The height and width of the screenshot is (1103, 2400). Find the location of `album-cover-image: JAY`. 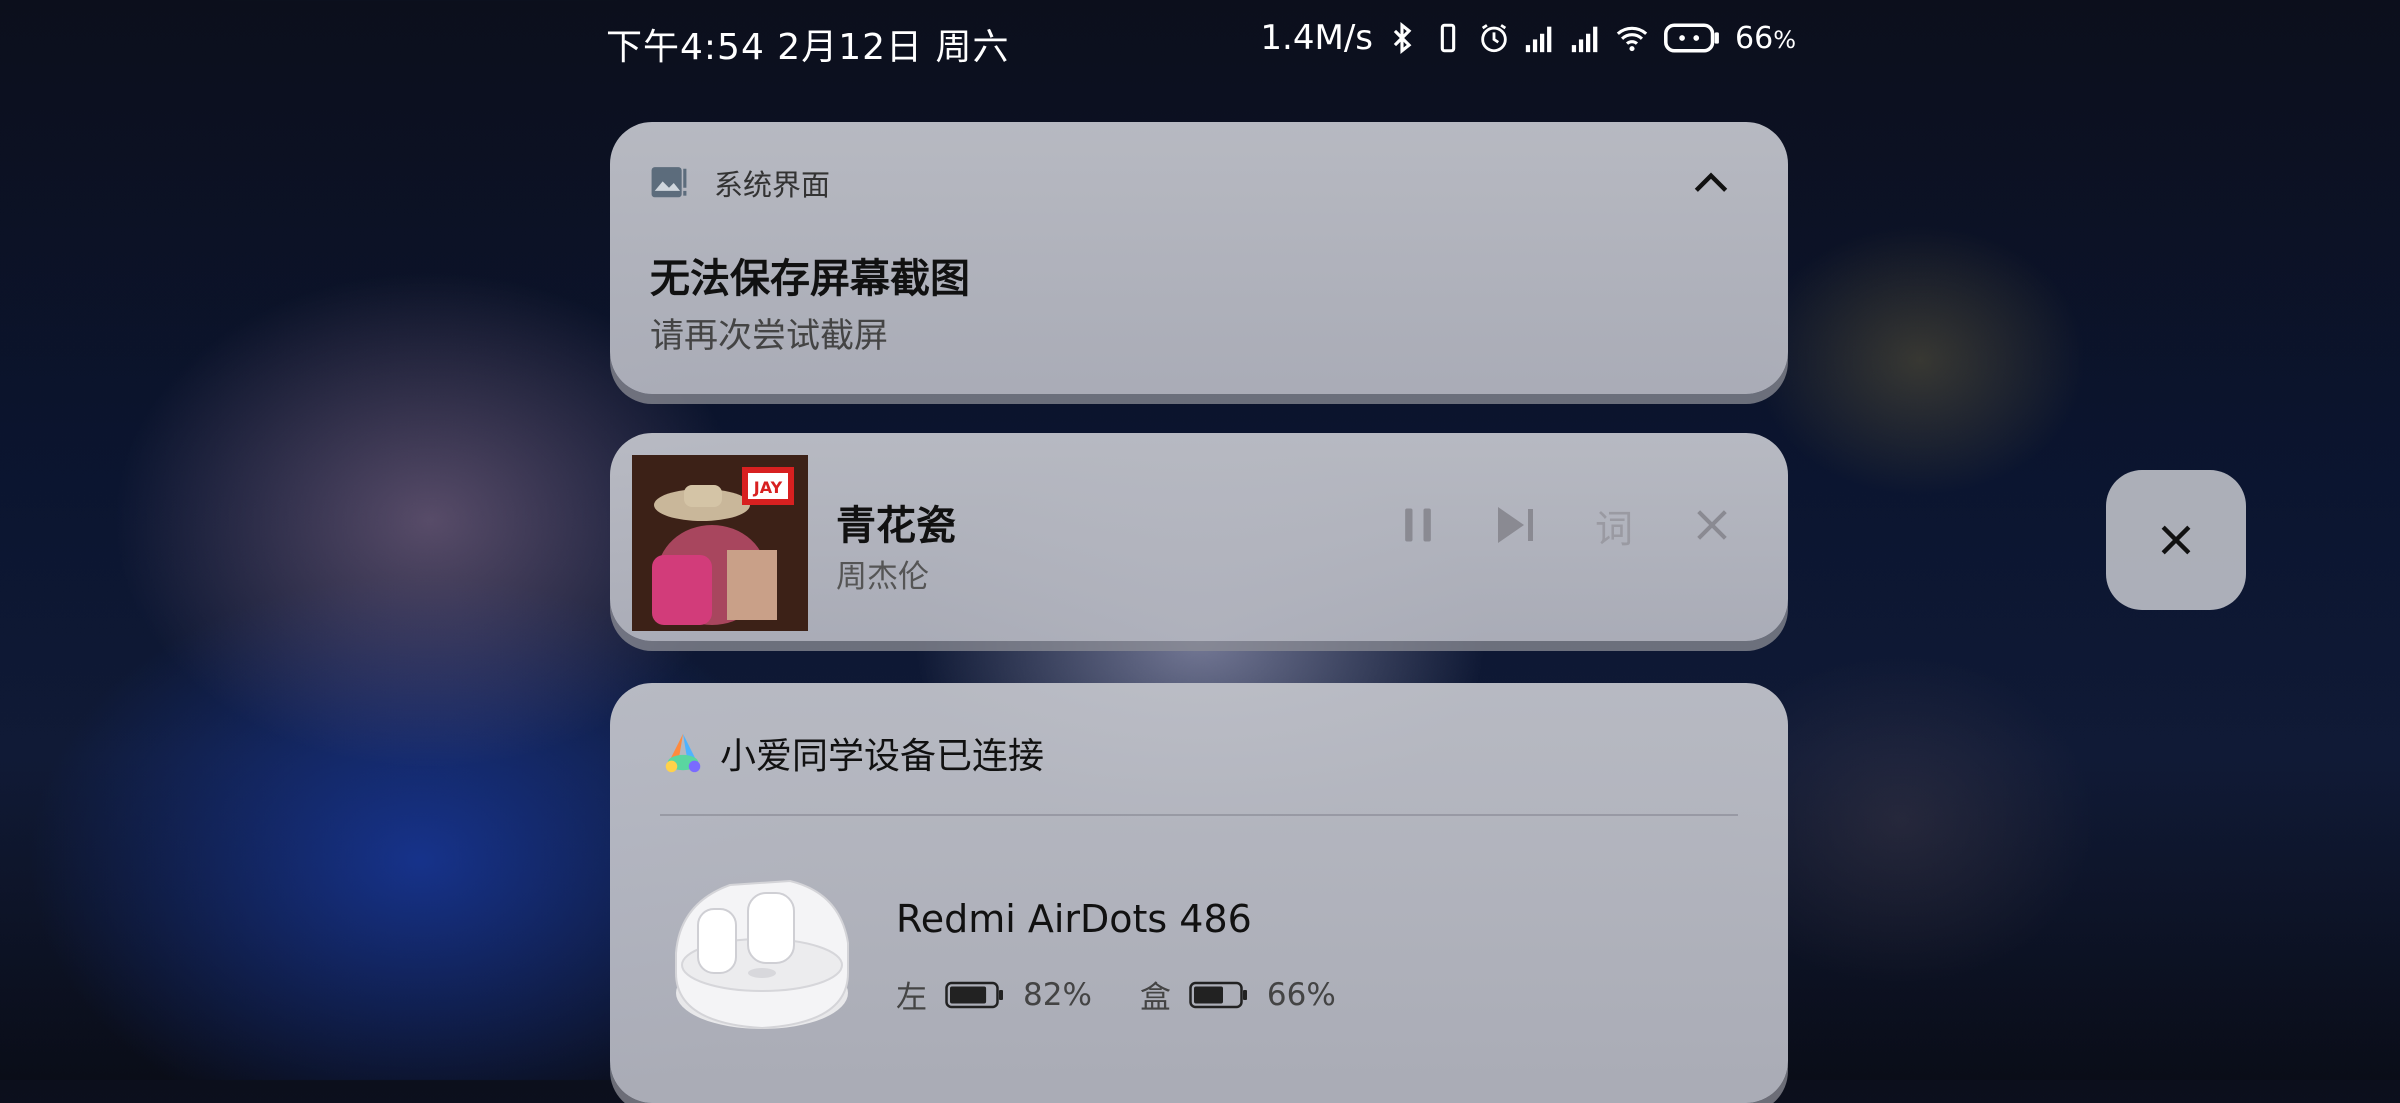

album-cover-image: JAY is located at coordinates (720, 543).